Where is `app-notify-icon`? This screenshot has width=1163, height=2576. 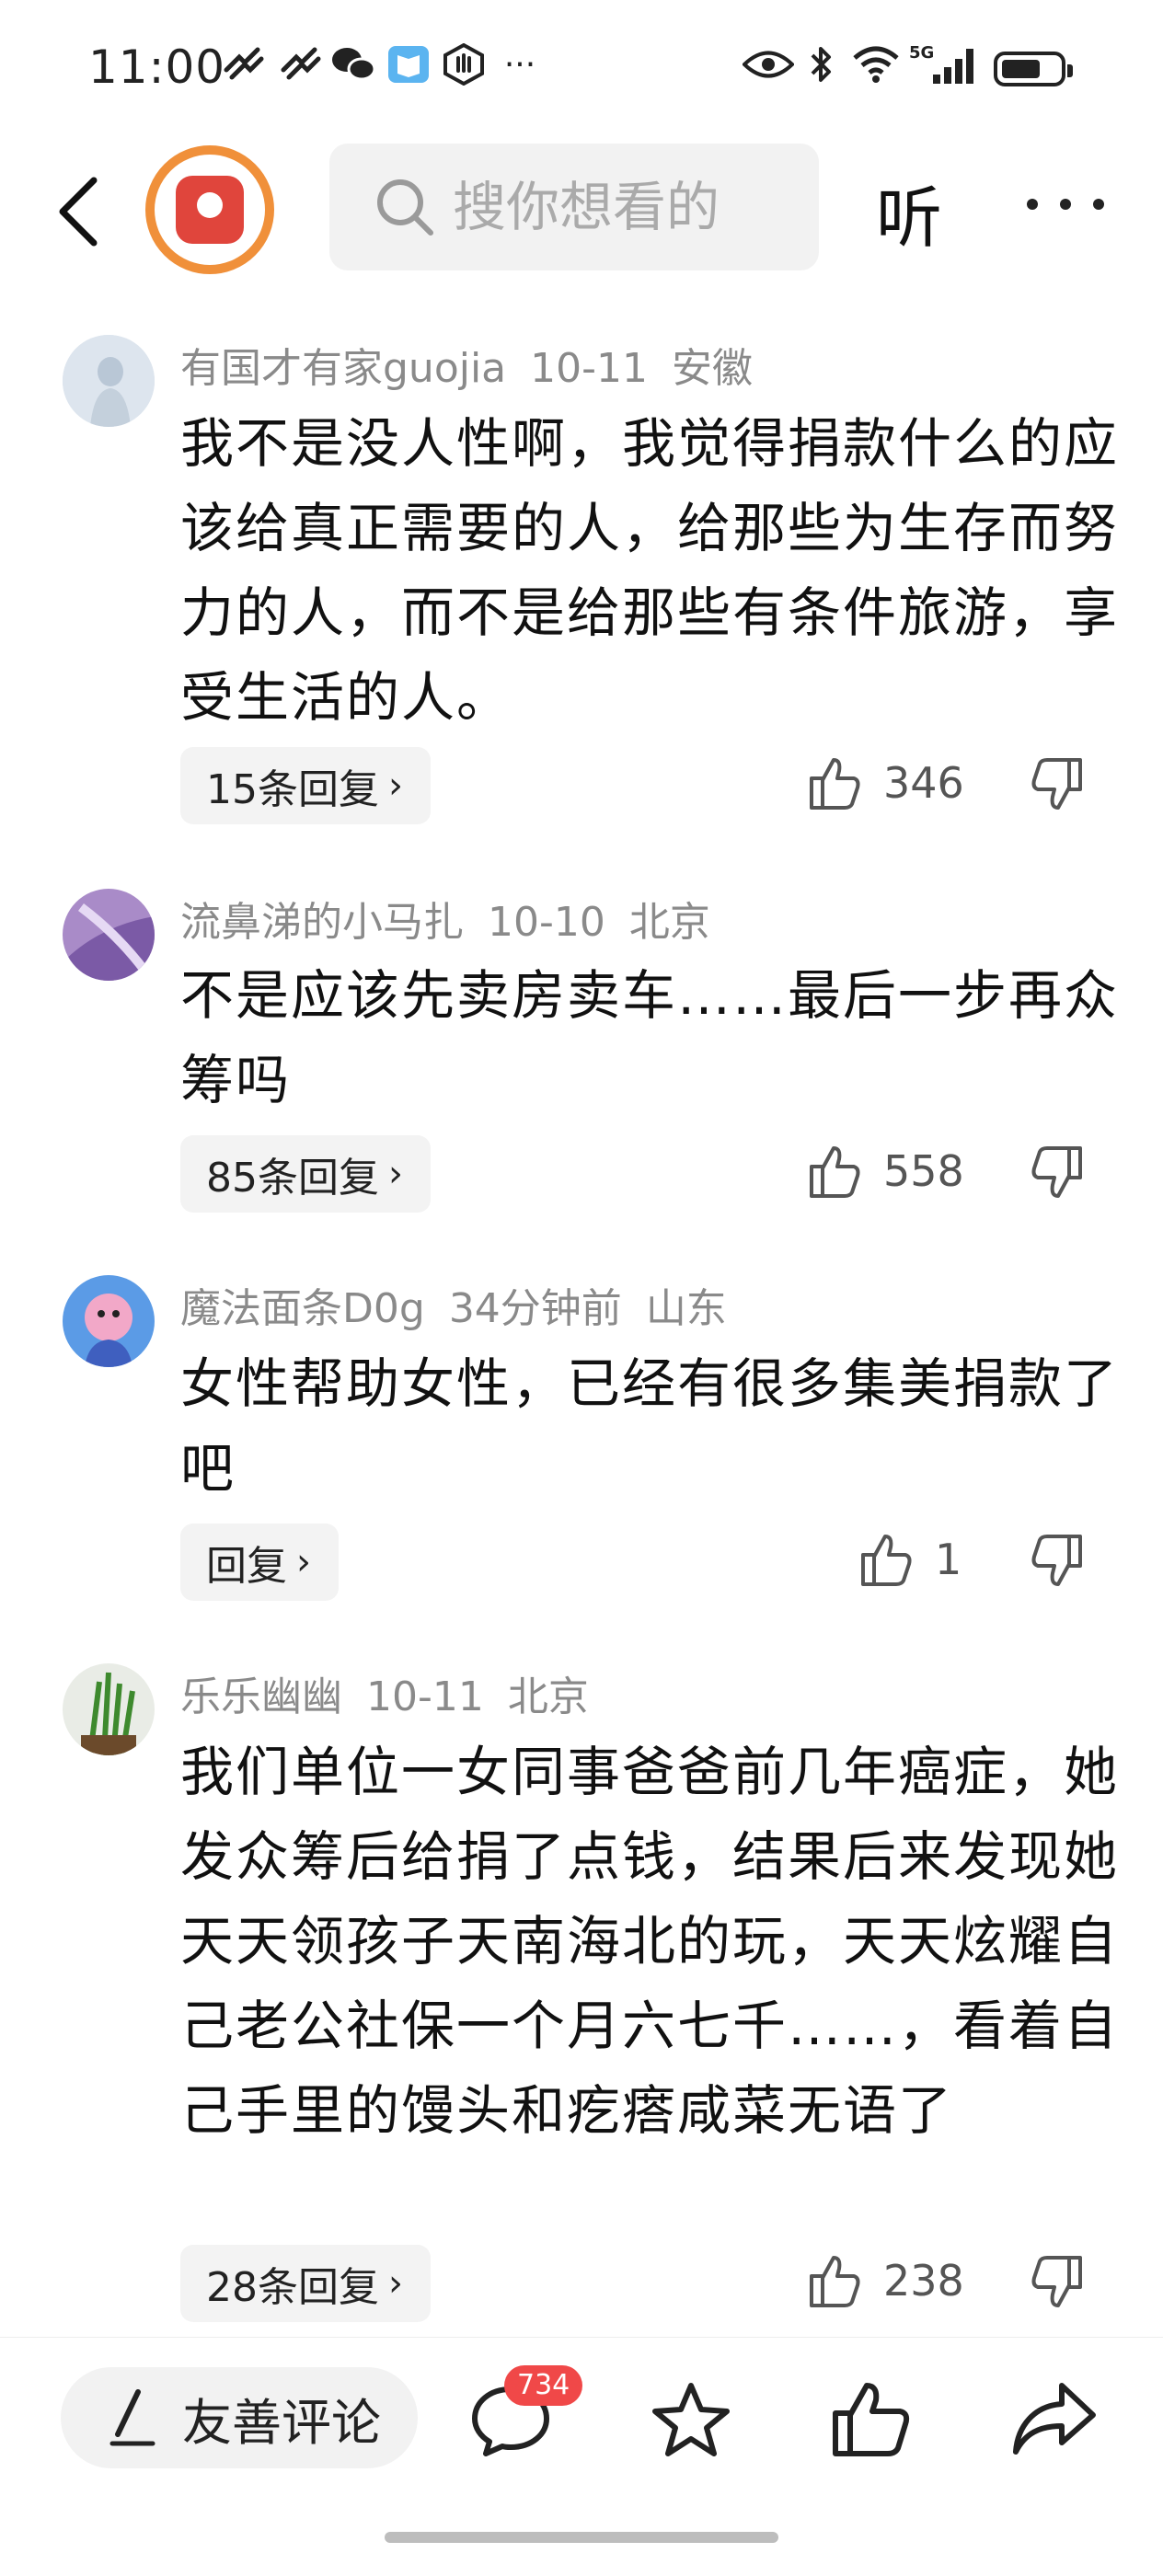
app-notify-icon is located at coordinates (301, 64).